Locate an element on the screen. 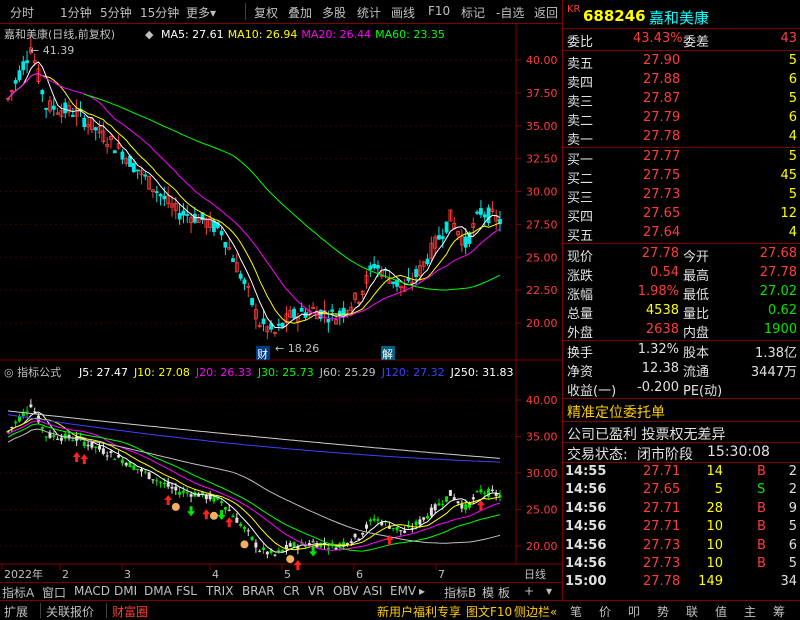 This screenshot has height=620, width=800. trend-icon: 势 is located at coordinates (663, 611).